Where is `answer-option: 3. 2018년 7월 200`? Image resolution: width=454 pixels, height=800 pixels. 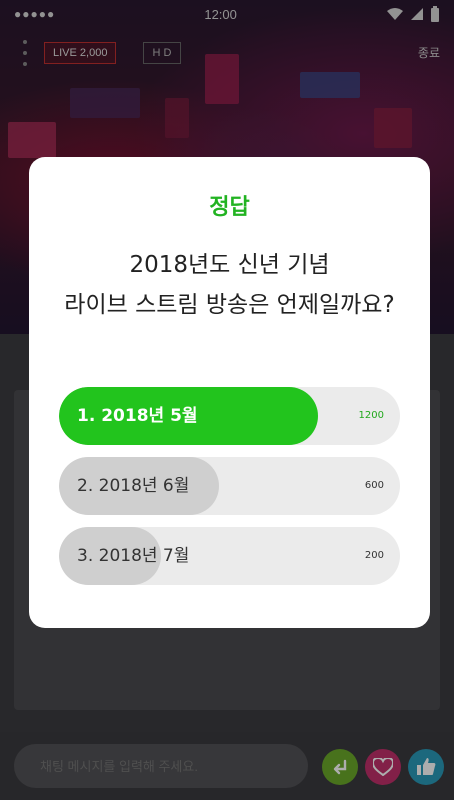 answer-option: 3. 2018년 7월 200 is located at coordinates (229, 556).